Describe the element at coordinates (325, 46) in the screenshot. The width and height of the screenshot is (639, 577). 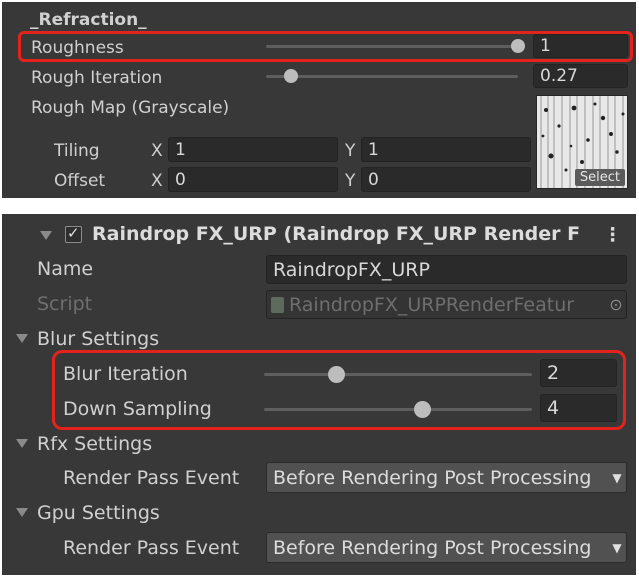
I see `roughness-highlight-box` at that location.